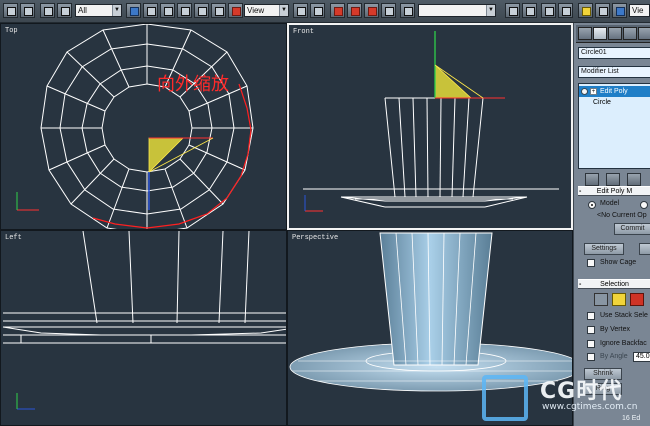 This screenshot has height=426, width=650. I want to click on make-unique-icon, so click(634, 179).